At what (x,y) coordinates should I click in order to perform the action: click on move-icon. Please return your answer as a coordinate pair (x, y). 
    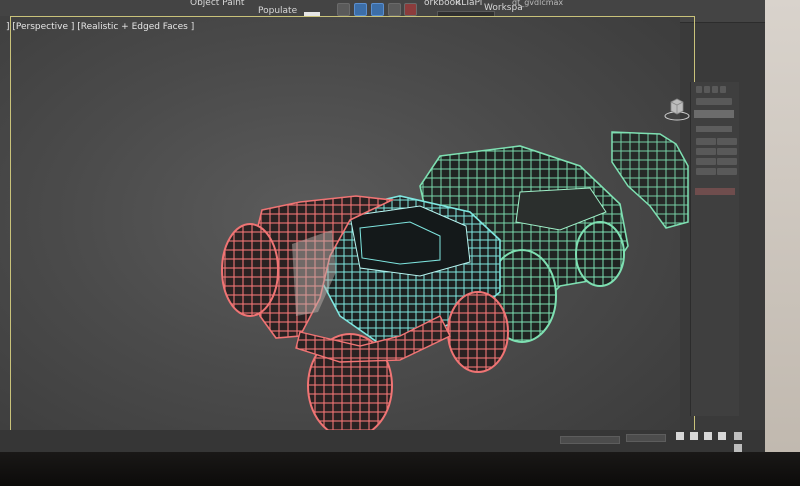
    Looking at the image, I should click on (360, 9).